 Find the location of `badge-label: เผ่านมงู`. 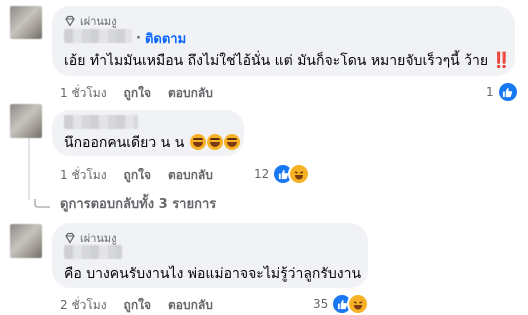

badge-label: เผ่านมงู is located at coordinates (98, 21).